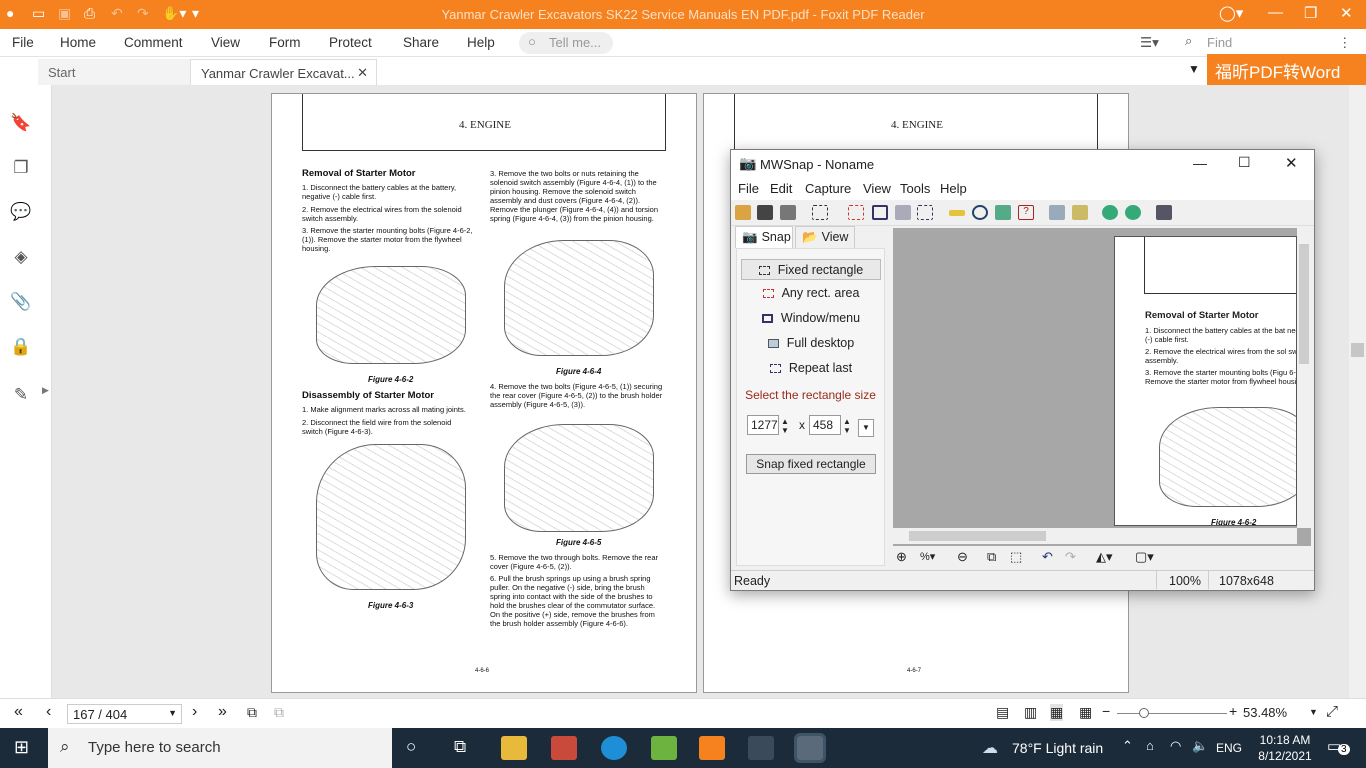  I want to click on preview-vscroll-thumb, so click(1304, 304).